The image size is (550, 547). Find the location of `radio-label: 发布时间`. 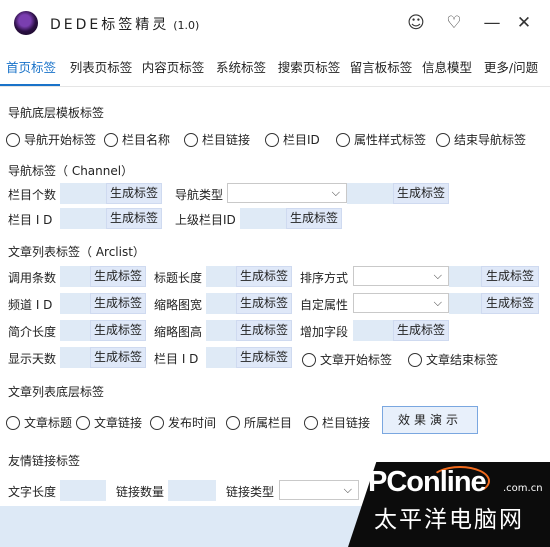

radio-label: 发布时间 is located at coordinates (192, 423).